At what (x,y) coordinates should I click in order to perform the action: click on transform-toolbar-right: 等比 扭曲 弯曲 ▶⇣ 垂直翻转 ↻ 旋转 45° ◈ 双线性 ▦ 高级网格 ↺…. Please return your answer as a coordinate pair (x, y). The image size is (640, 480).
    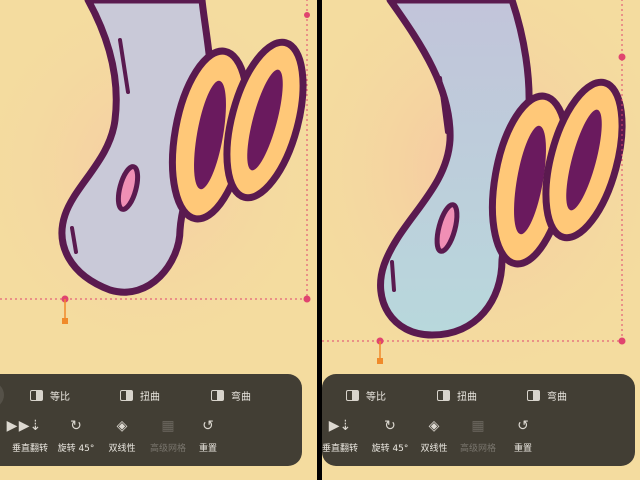
    Looking at the image, I should click on (478, 420).